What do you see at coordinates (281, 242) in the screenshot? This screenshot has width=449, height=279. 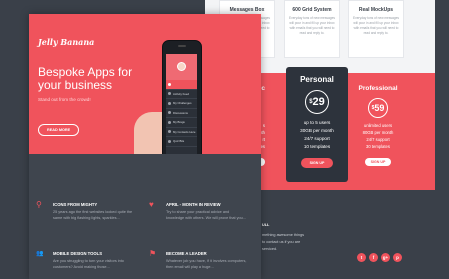 I see `footer-line: to contact us if you are` at bounding box center [281, 242].